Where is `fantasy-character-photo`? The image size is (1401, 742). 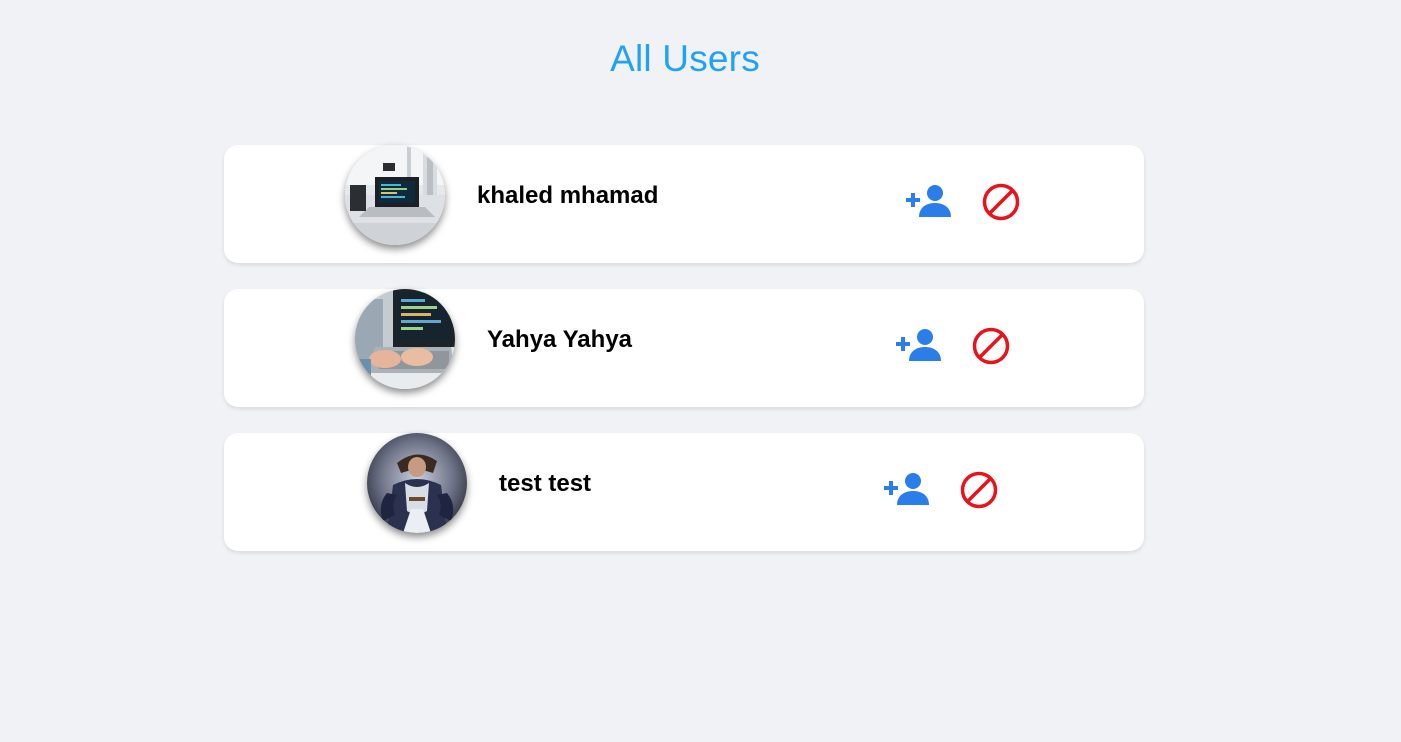
fantasy-character-photo is located at coordinates (417, 483).